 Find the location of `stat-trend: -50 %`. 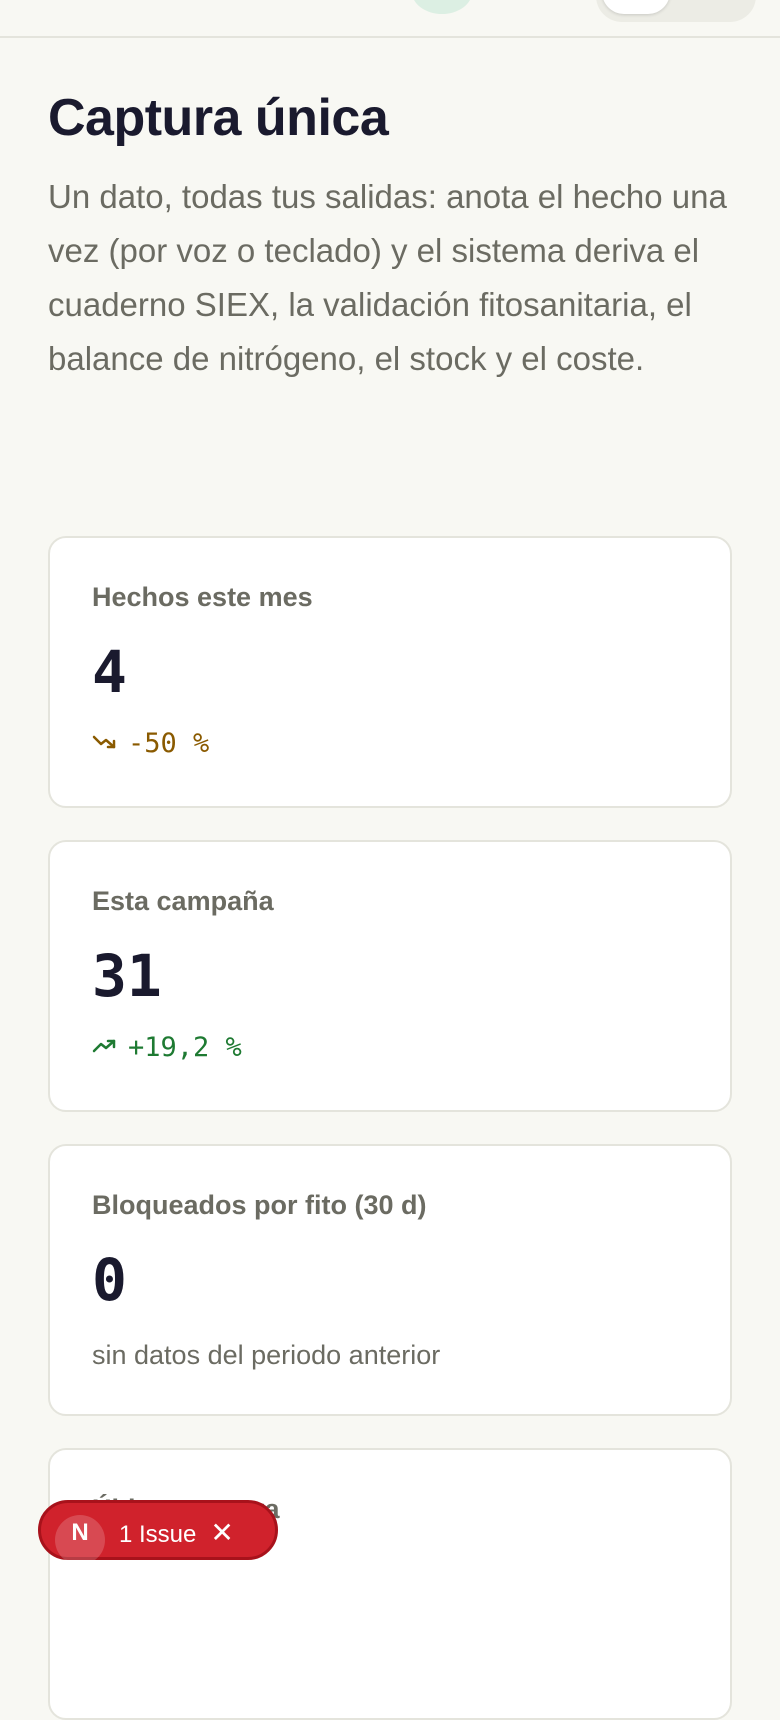

stat-trend: -50 % is located at coordinates (150, 743).